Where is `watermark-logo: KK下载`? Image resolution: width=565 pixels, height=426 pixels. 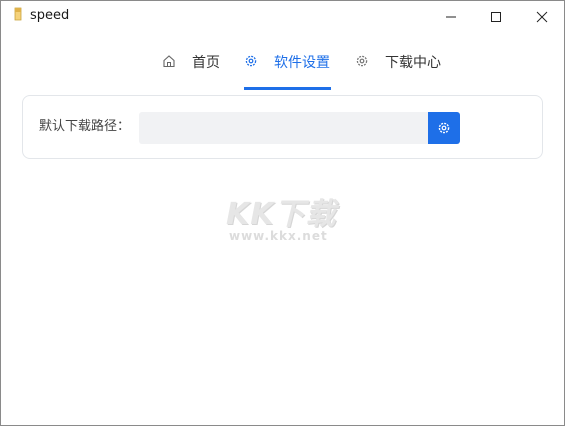 watermark-logo: KK下载 is located at coordinates (281, 214).